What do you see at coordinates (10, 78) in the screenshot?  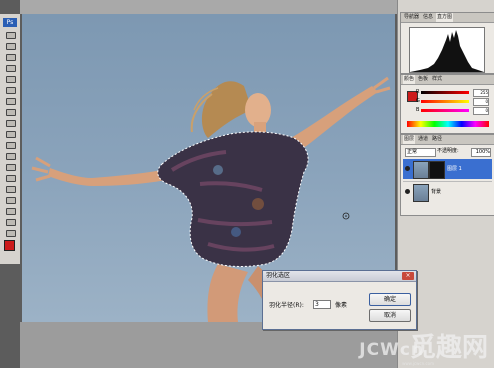 I see `crop-tool-icon` at bounding box center [10, 78].